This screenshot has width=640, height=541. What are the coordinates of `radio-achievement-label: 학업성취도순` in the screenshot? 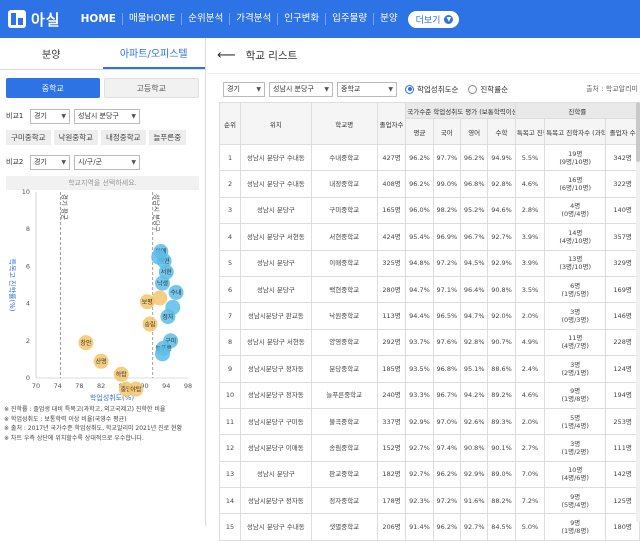 It's located at (438, 89).